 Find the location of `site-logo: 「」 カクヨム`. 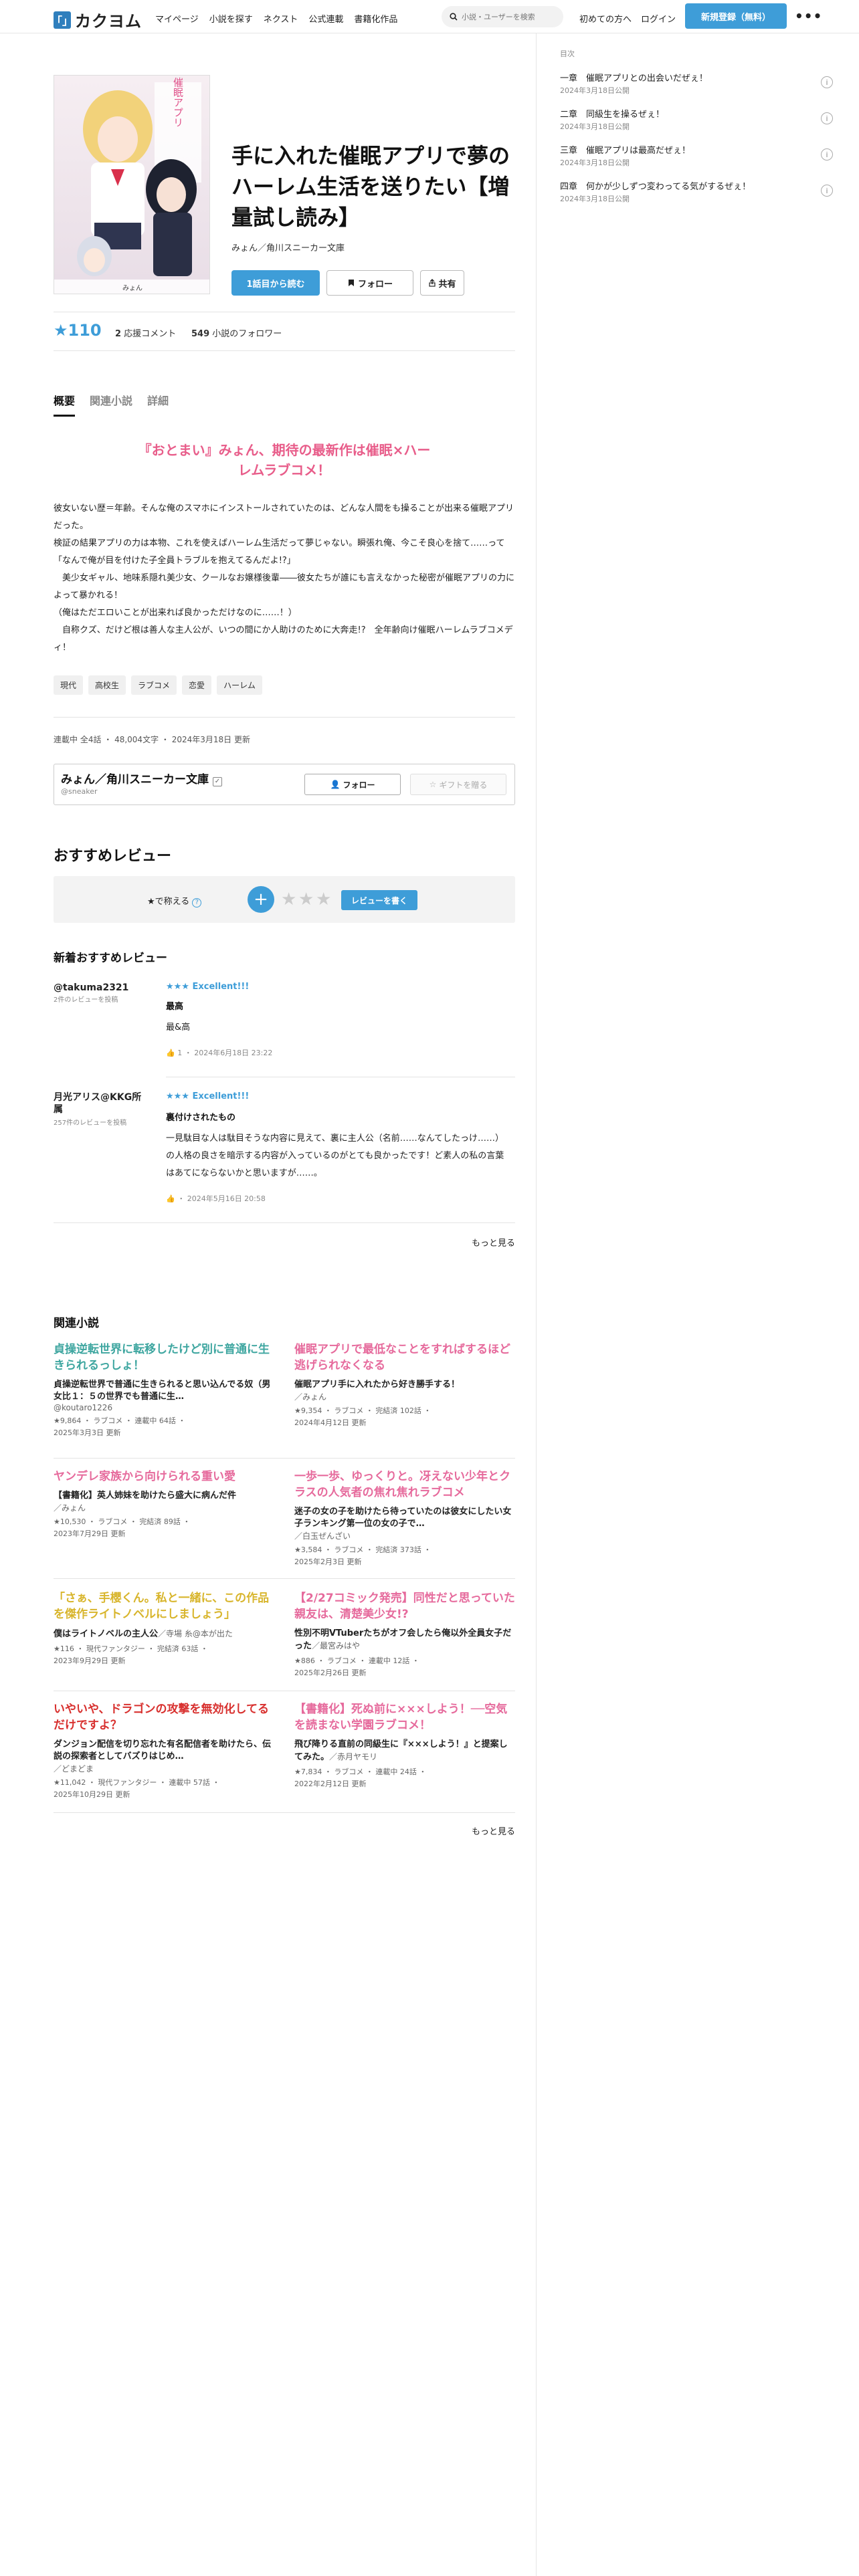

site-logo: 「」 カクヨム is located at coordinates (97, 19).